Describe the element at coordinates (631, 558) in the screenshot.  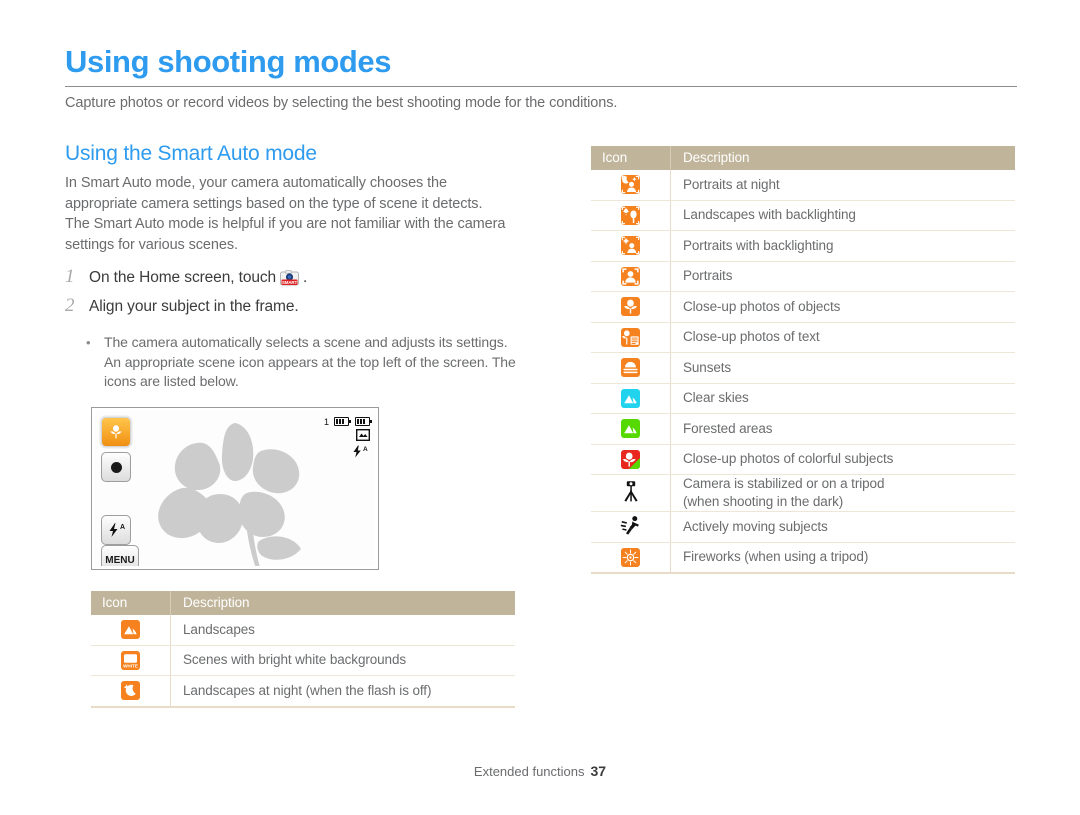
I see `fireworks-icon` at that location.